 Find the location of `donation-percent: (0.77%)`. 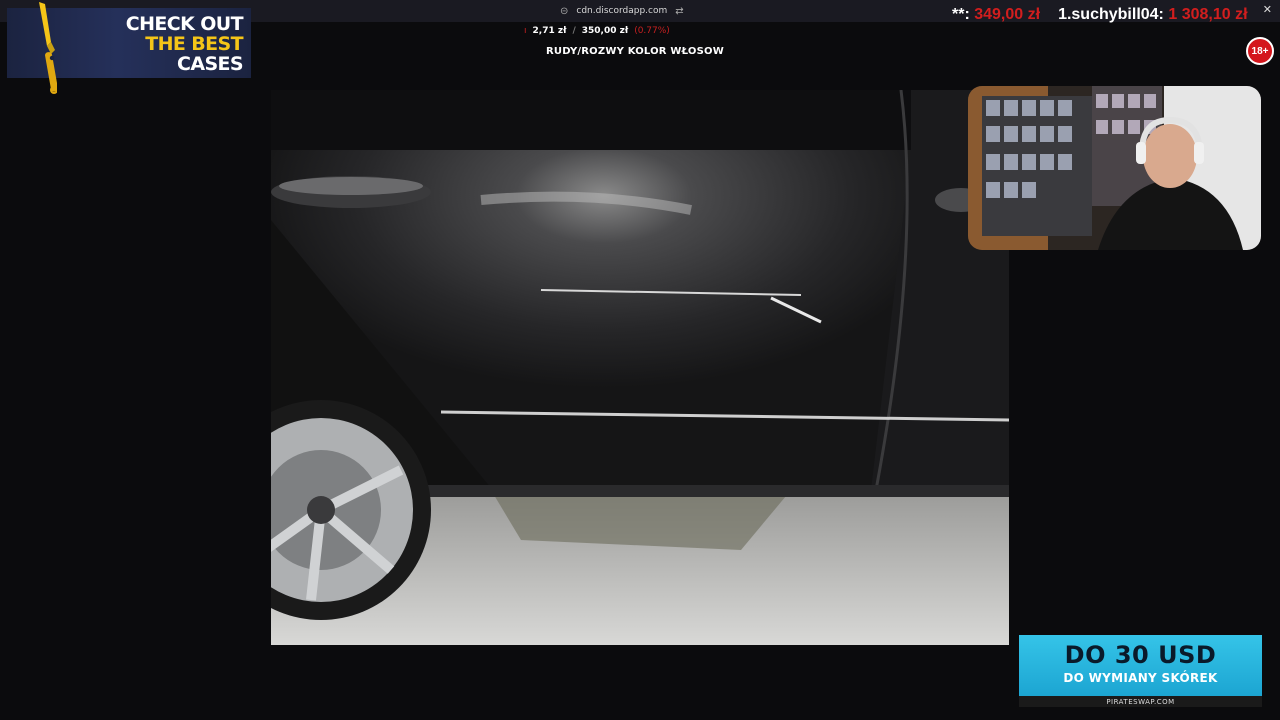

donation-percent: (0.77%) is located at coordinates (652, 31).